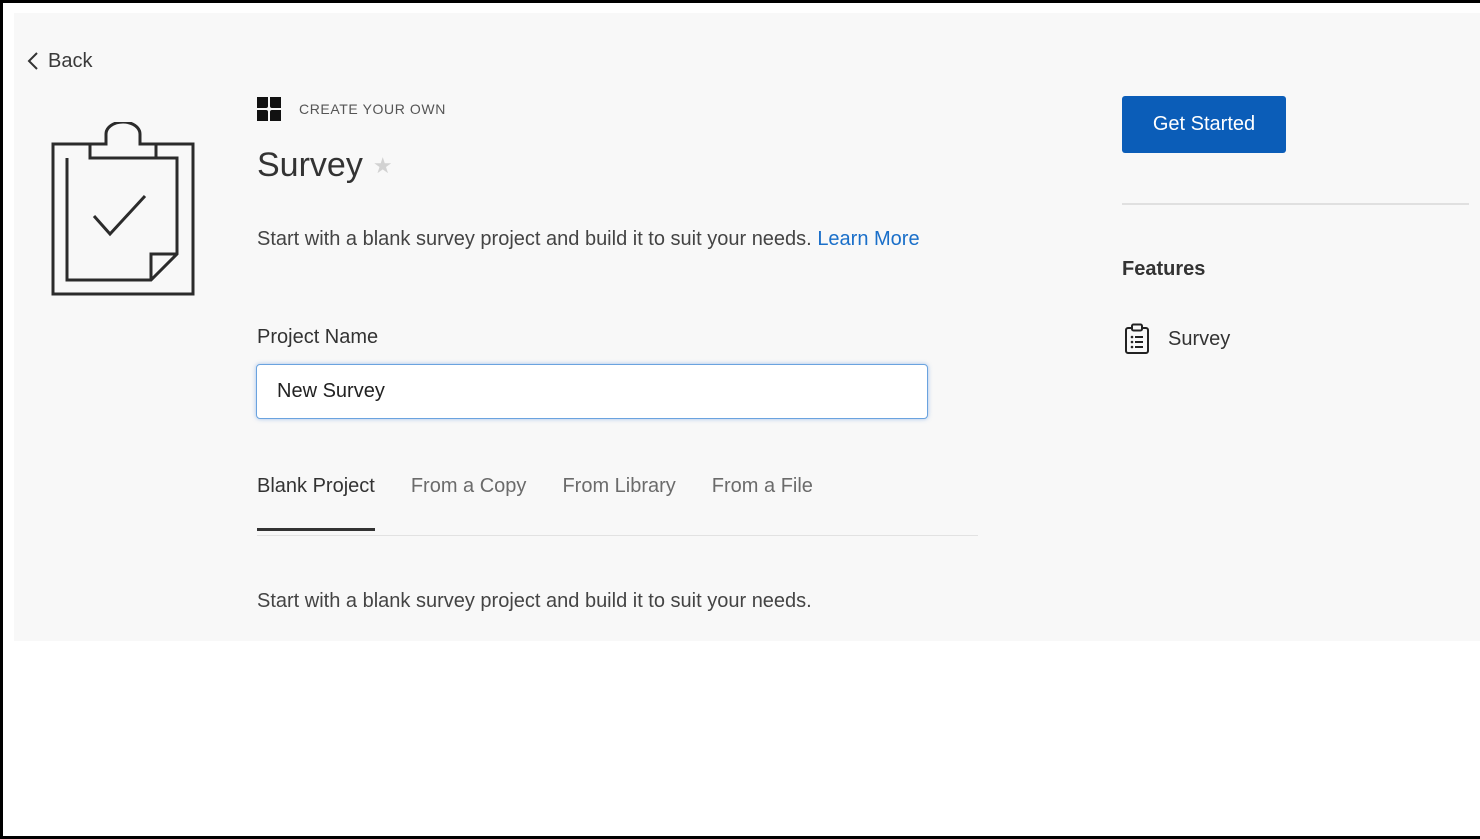 This screenshot has height=839, width=1480. I want to click on sidebar-divider, so click(1295, 204).